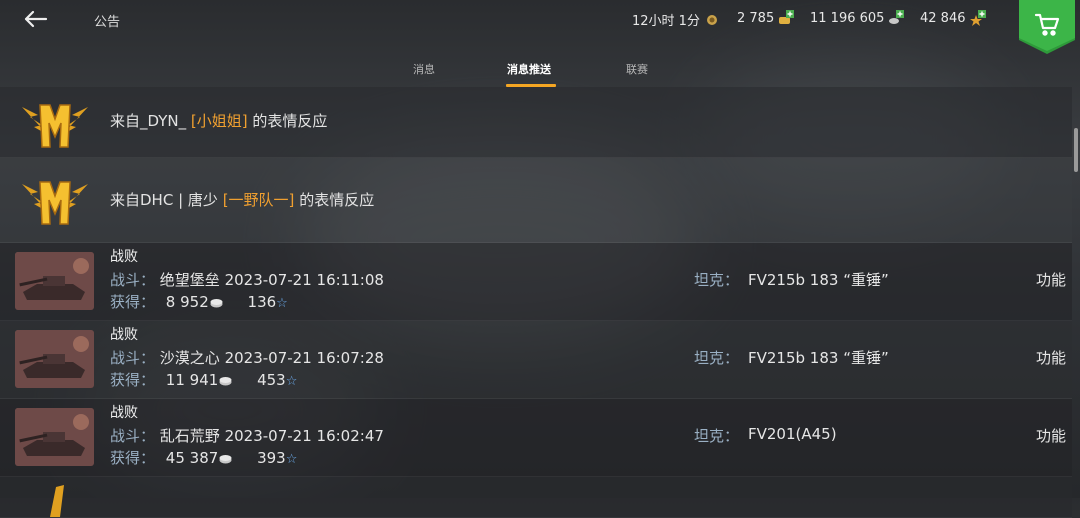 This screenshot has height=518, width=1080. What do you see at coordinates (637, 69) in the screenshot?
I see `tab-league: 联赛` at bounding box center [637, 69].